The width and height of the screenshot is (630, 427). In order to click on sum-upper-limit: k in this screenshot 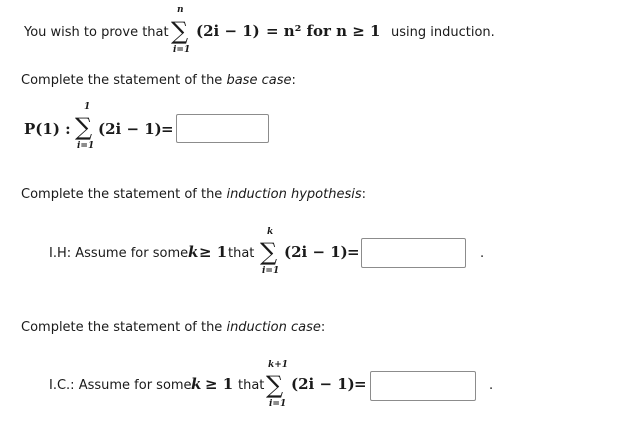, I will do `click(270, 232)`.